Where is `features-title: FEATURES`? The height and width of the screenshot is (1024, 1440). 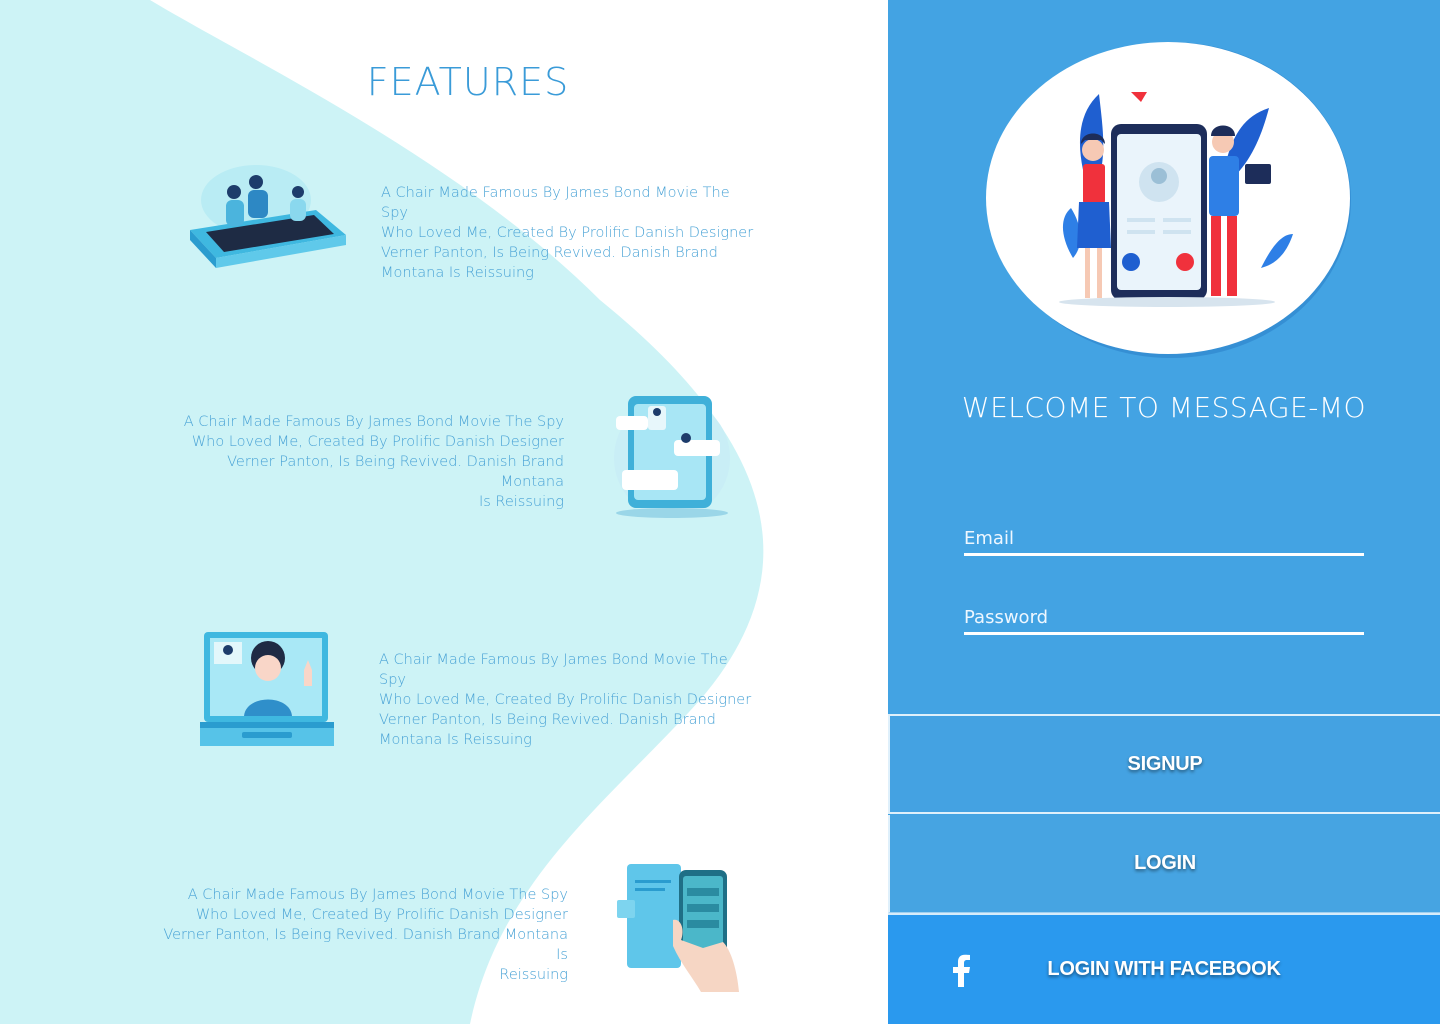
features-title: FEATURES is located at coordinates (468, 82).